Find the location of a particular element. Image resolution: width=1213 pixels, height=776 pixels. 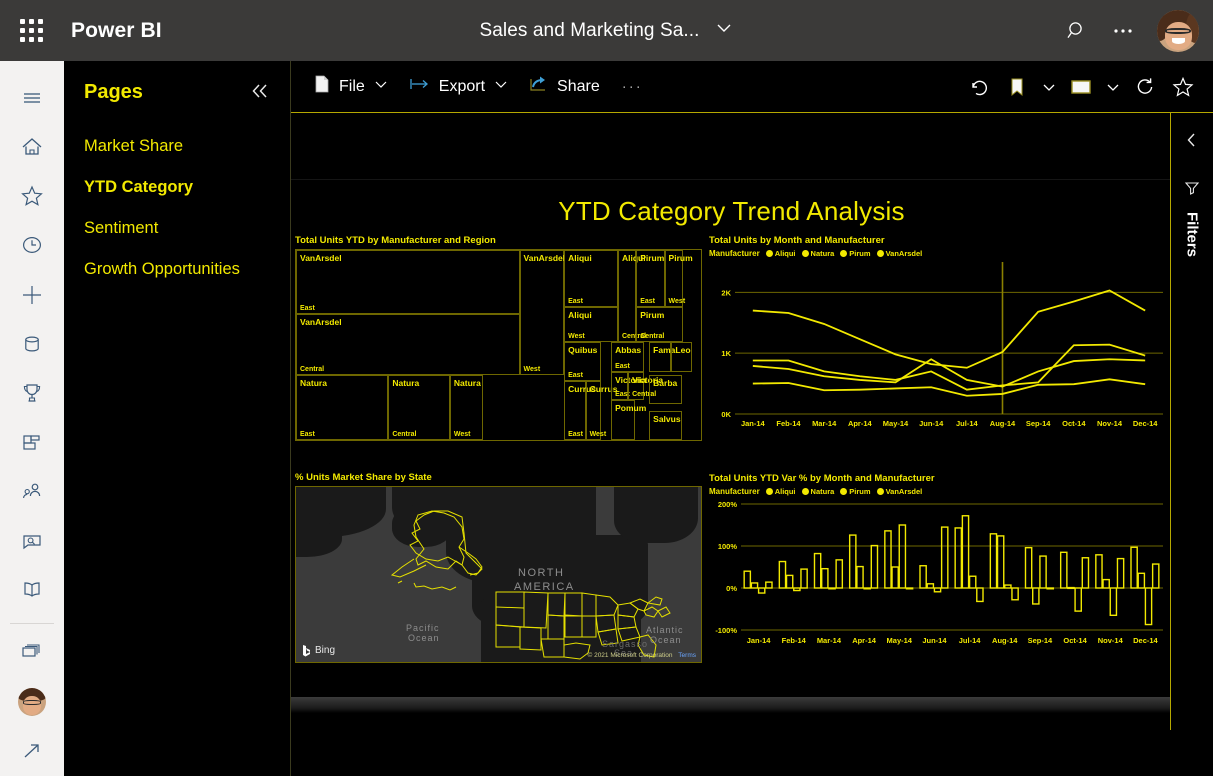

bookmark-icon is located at coordinates (1017, 87).